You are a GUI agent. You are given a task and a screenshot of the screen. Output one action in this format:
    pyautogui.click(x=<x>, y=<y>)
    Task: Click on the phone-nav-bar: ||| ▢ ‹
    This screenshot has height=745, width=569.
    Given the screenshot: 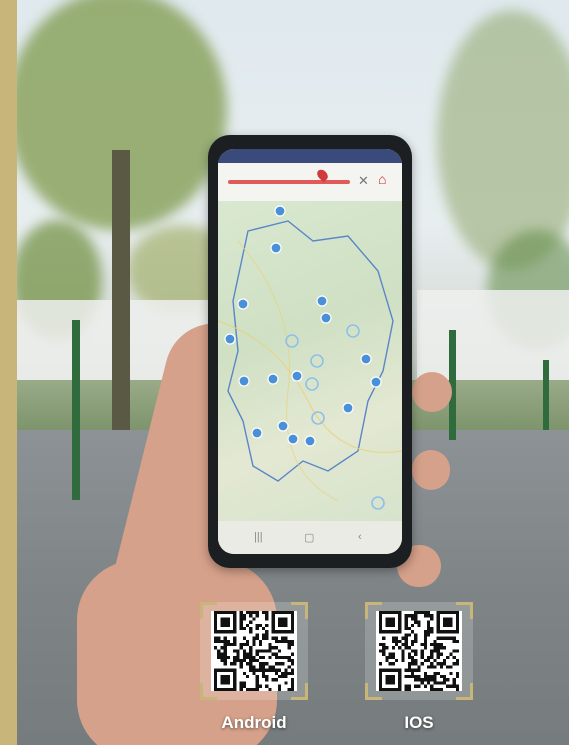 What is the action you would take?
    pyautogui.click(x=310, y=537)
    